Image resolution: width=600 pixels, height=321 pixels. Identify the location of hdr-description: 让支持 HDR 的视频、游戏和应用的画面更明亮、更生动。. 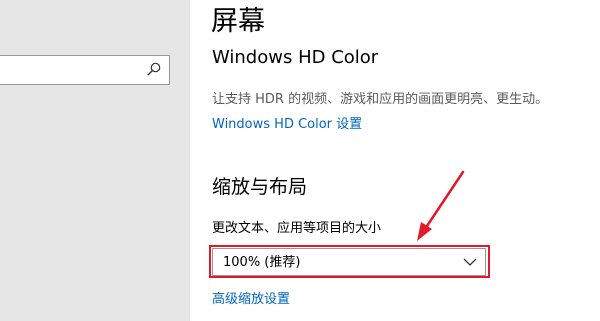
(380, 99).